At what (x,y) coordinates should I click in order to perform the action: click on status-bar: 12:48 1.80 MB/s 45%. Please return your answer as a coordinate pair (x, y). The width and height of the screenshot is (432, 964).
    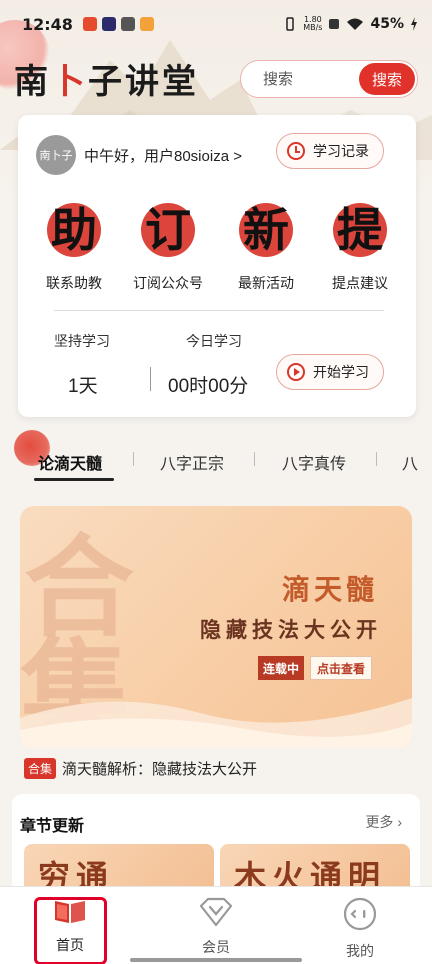
    Looking at the image, I should click on (216, 24).